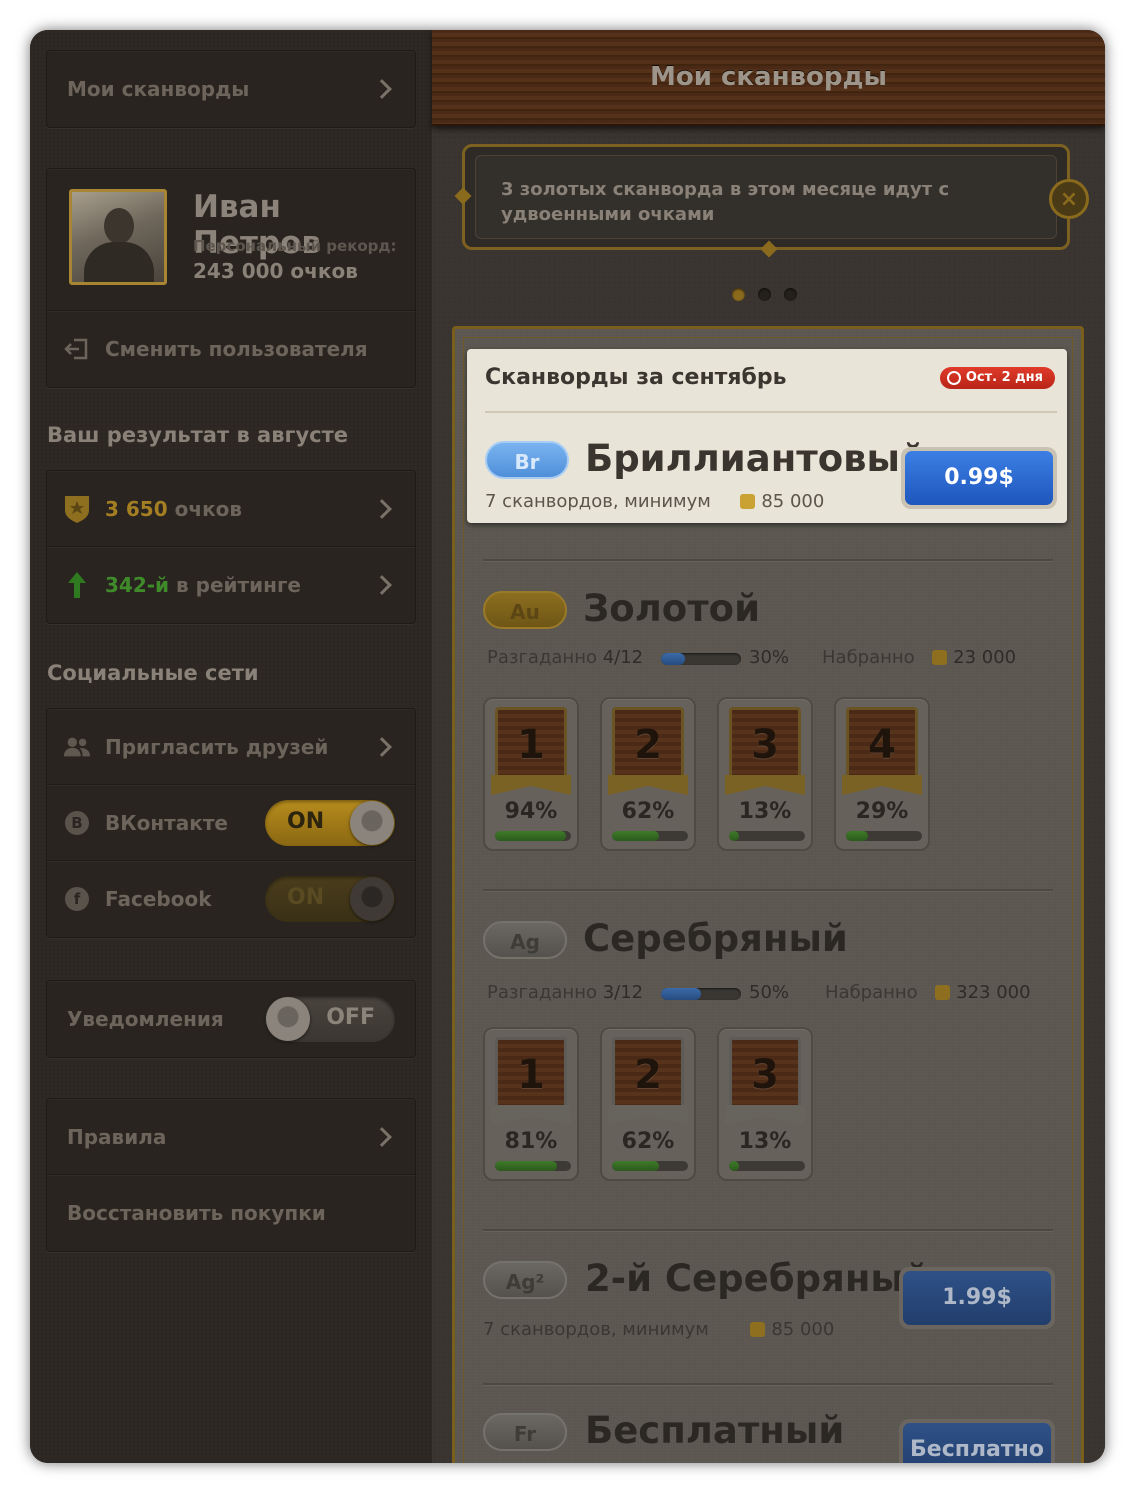 This screenshot has height=1493, width=1135. I want to click on my-scanwords-row: Мои сканворды, so click(231, 89).